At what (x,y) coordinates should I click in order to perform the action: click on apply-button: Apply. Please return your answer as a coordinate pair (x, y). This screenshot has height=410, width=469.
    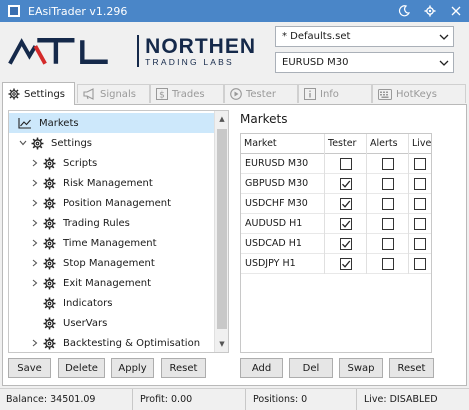
    Looking at the image, I should click on (132, 368).